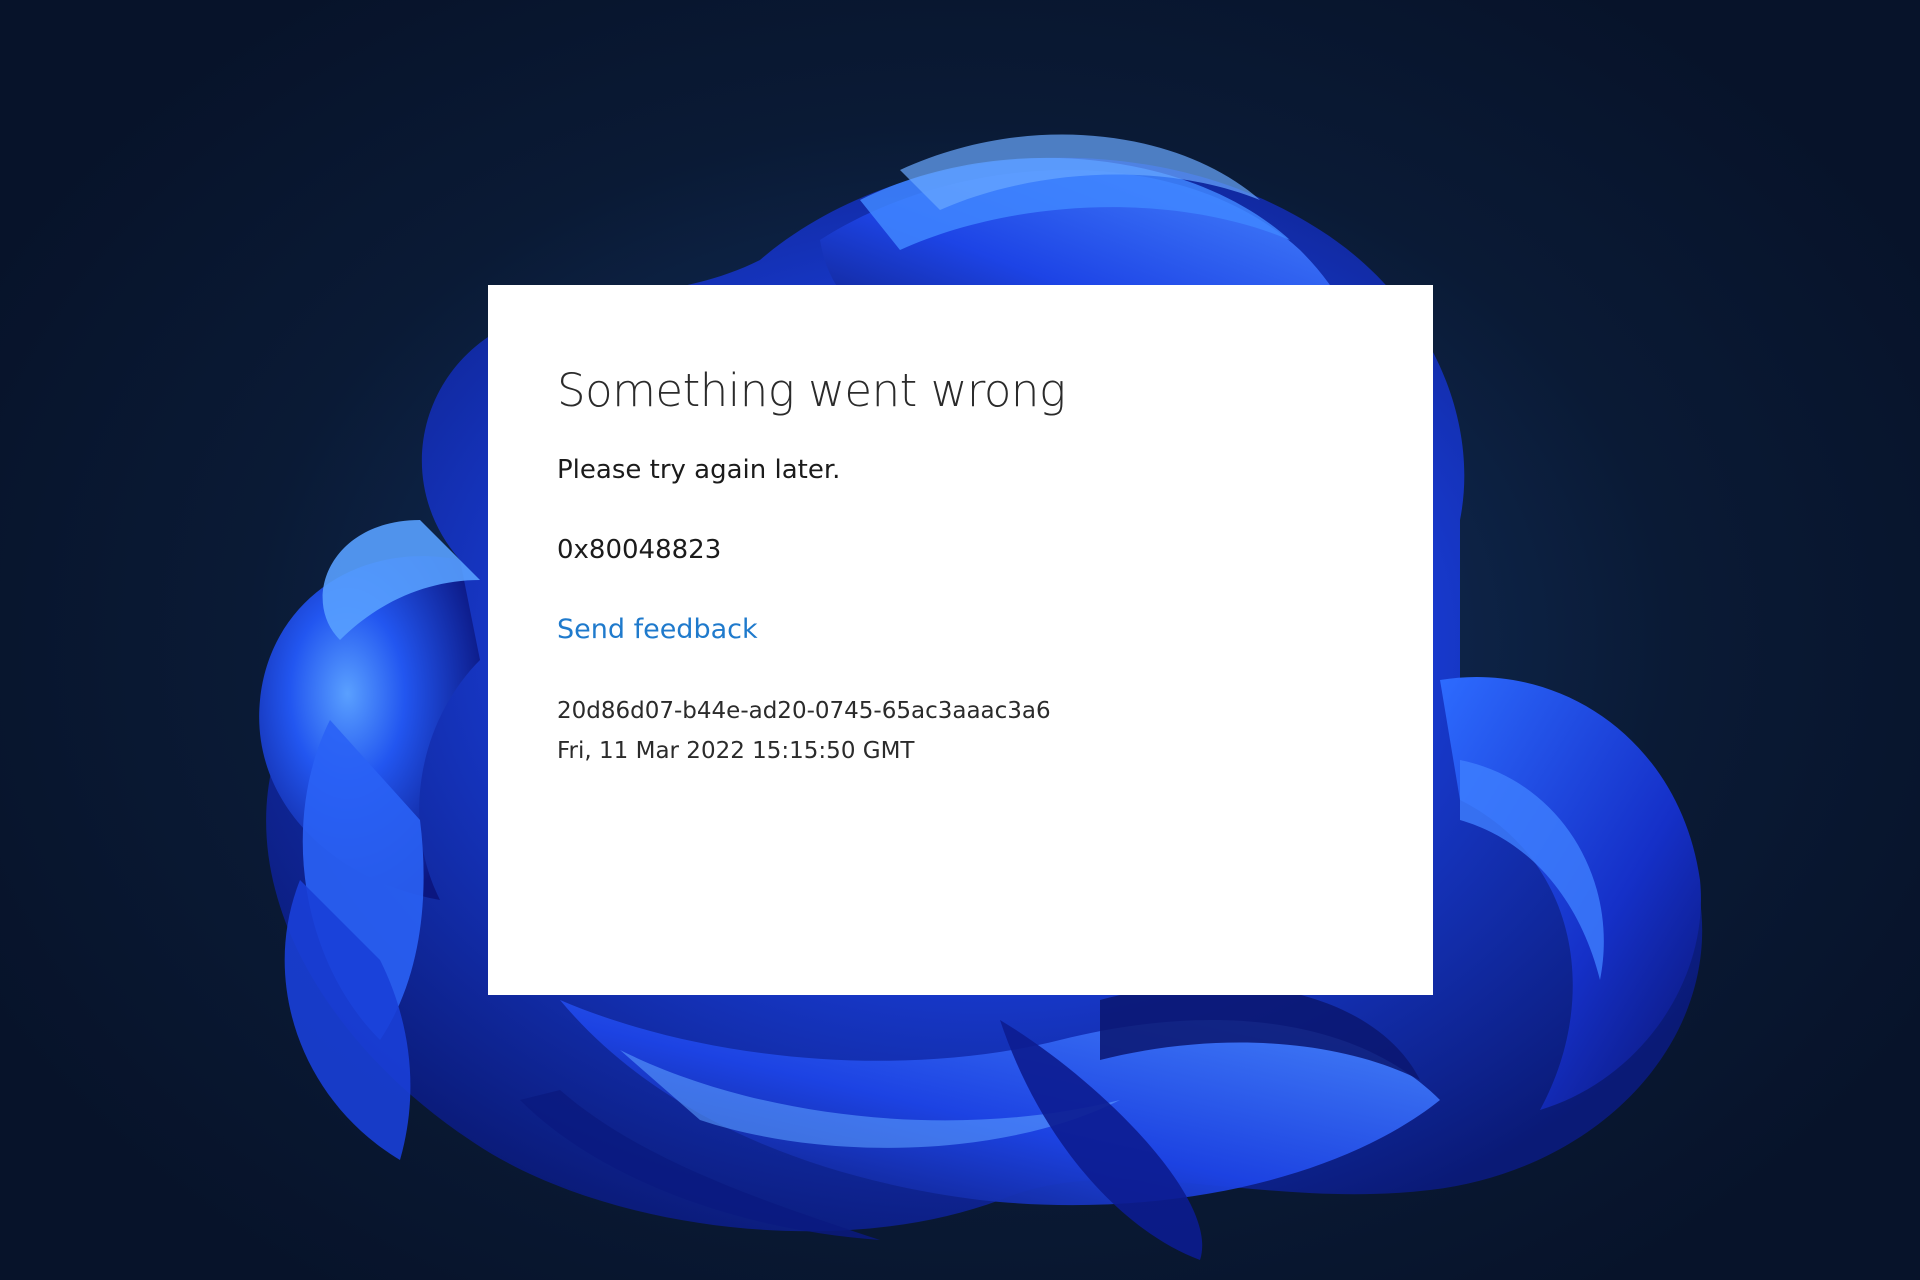 The width and height of the screenshot is (1920, 1280). Describe the element at coordinates (657, 630) in the screenshot. I see `send-feedback-link: Send feedback` at that location.